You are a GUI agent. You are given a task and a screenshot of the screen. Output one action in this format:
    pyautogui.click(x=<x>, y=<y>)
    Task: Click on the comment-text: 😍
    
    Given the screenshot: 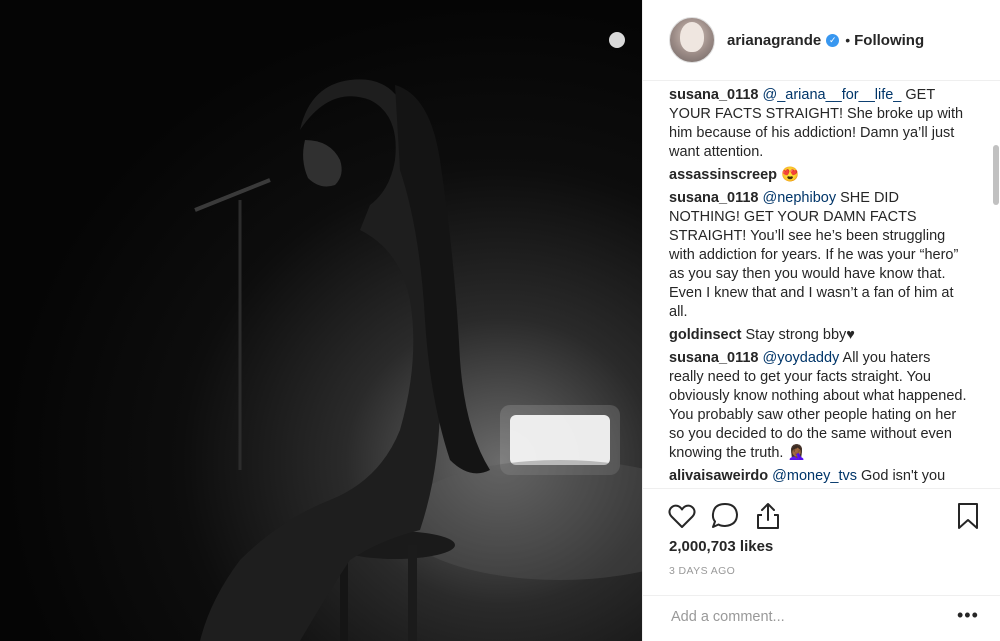 What is the action you would take?
    pyautogui.click(x=790, y=175)
    